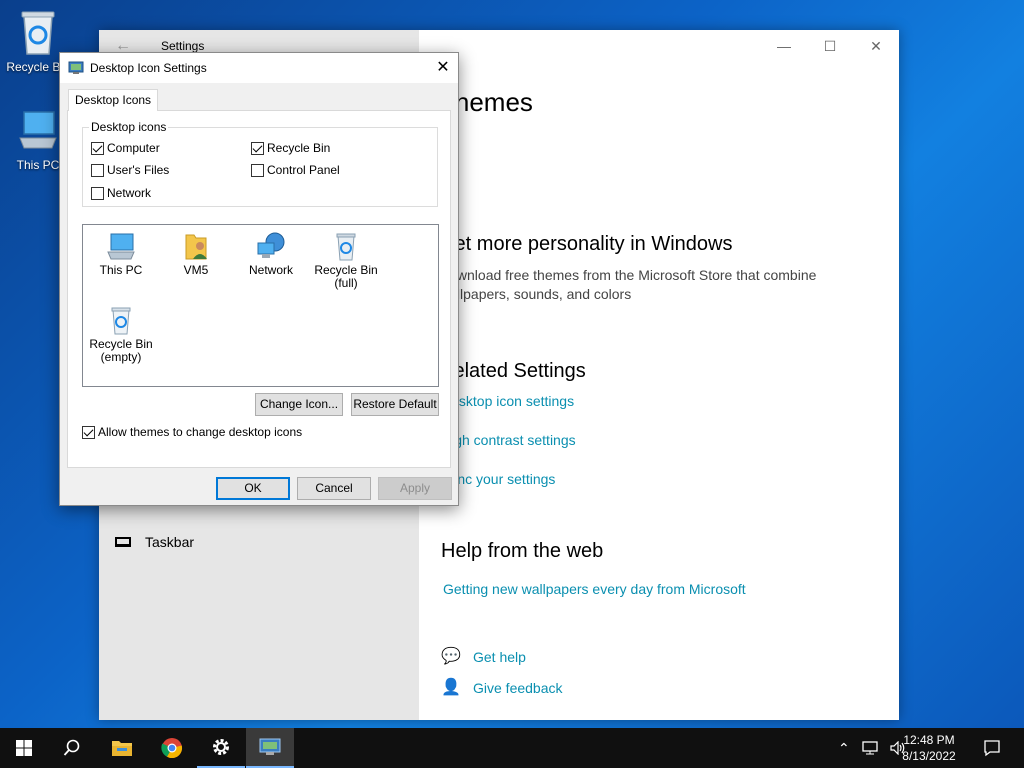 The width and height of the screenshot is (1024, 768). Describe the element at coordinates (451, 687) in the screenshot. I see `feedback-person-icon: 👤` at that location.